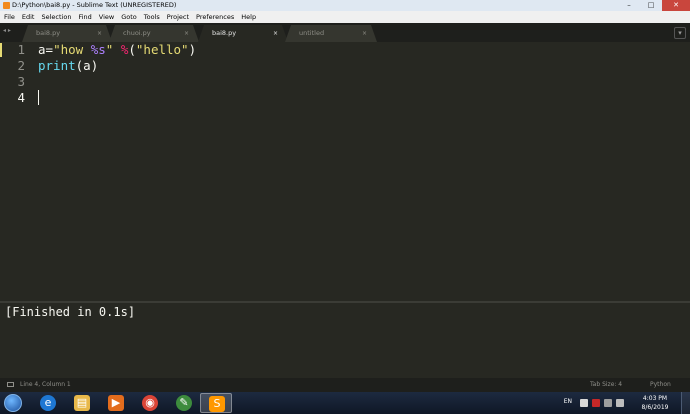  What do you see at coordinates (162, 49) in the screenshot?
I see `code-token-string: "hello"` at bounding box center [162, 49].